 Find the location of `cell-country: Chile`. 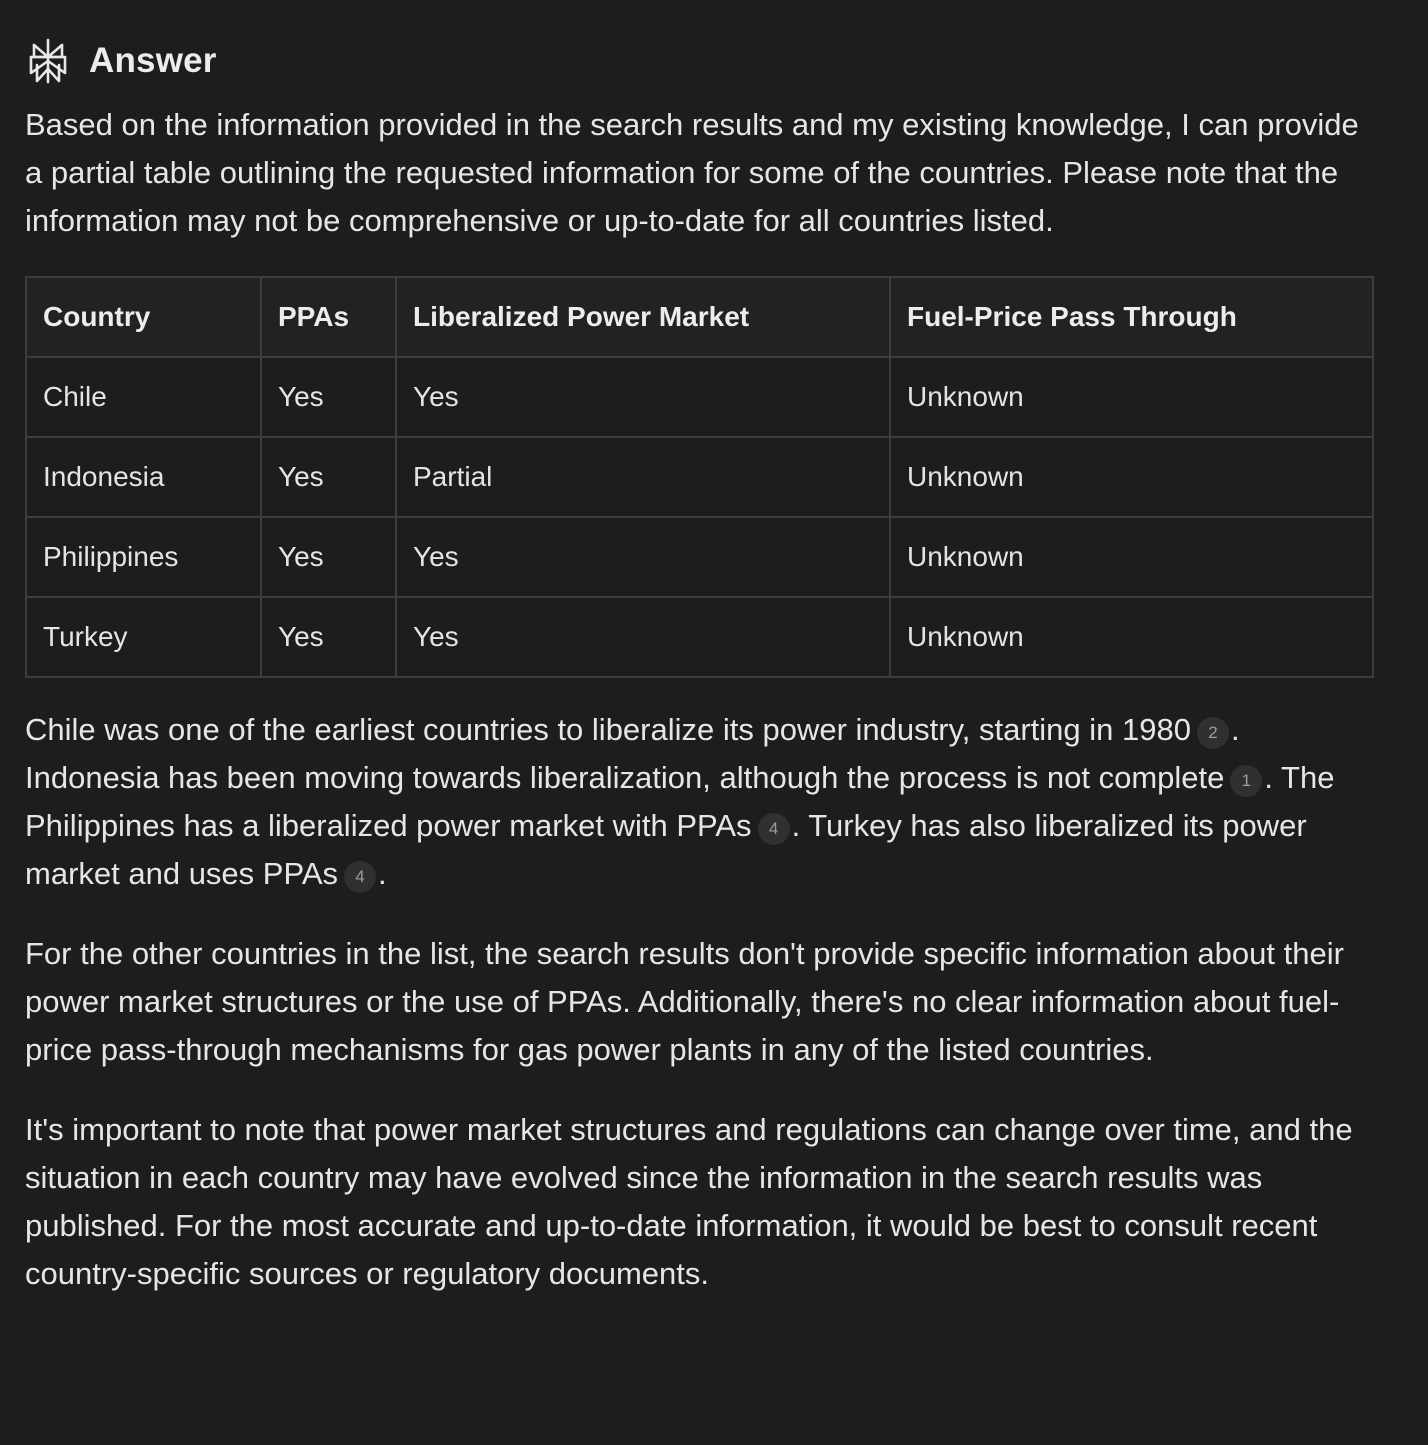

cell-country: Chile is located at coordinates (143, 397).